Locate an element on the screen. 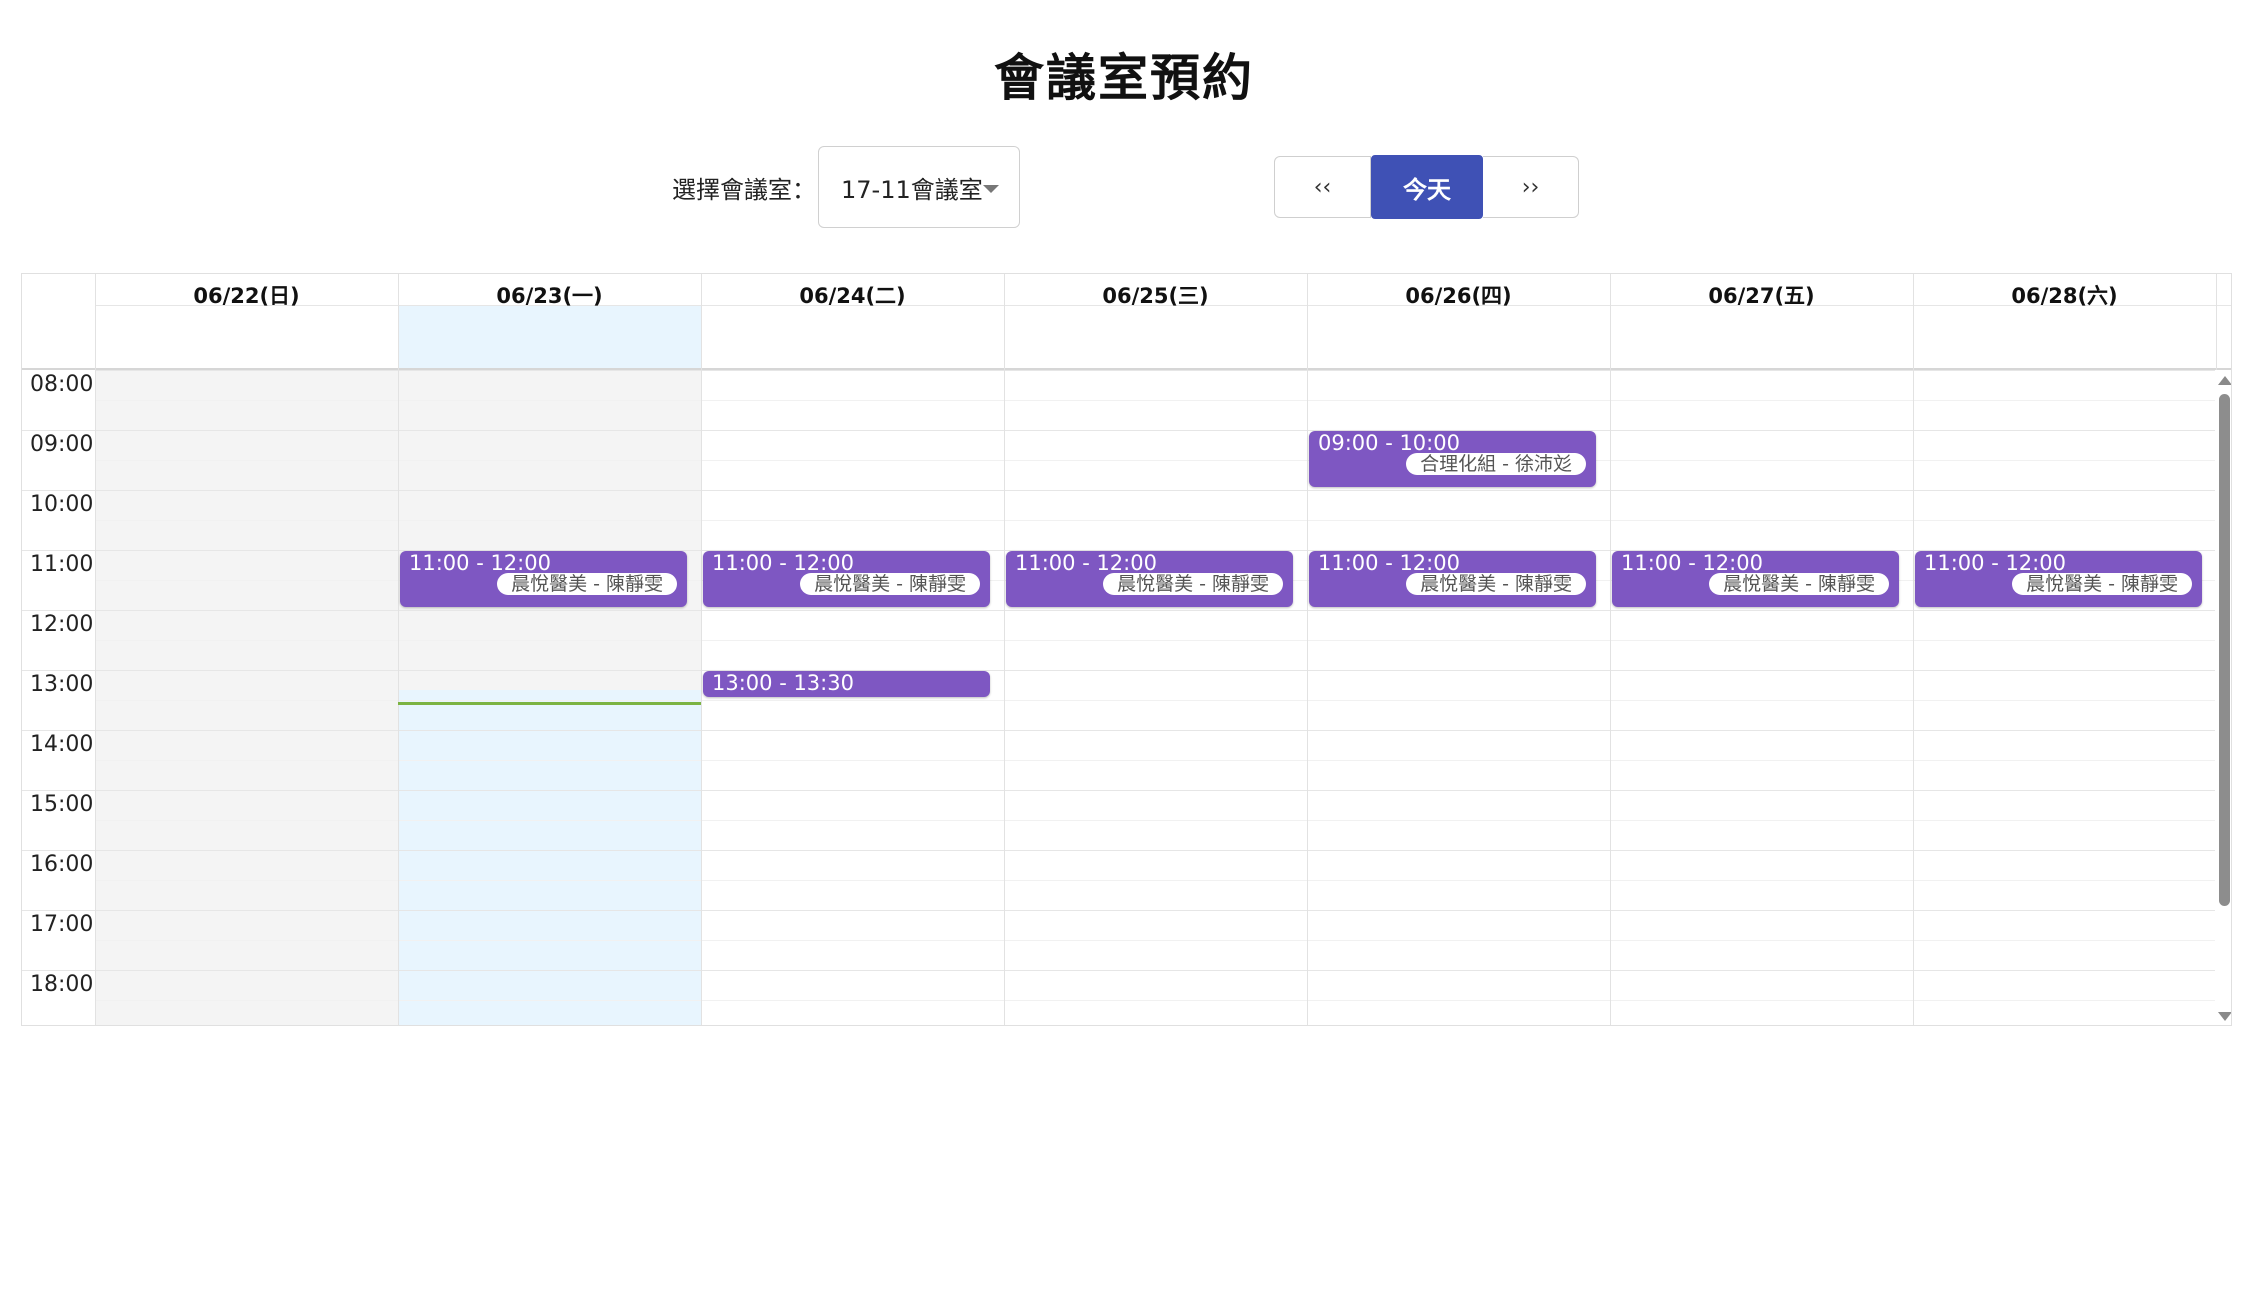 The width and height of the screenshot is (2248, 1291). calendar-scrollbar is located at coordinates (2223, 697).